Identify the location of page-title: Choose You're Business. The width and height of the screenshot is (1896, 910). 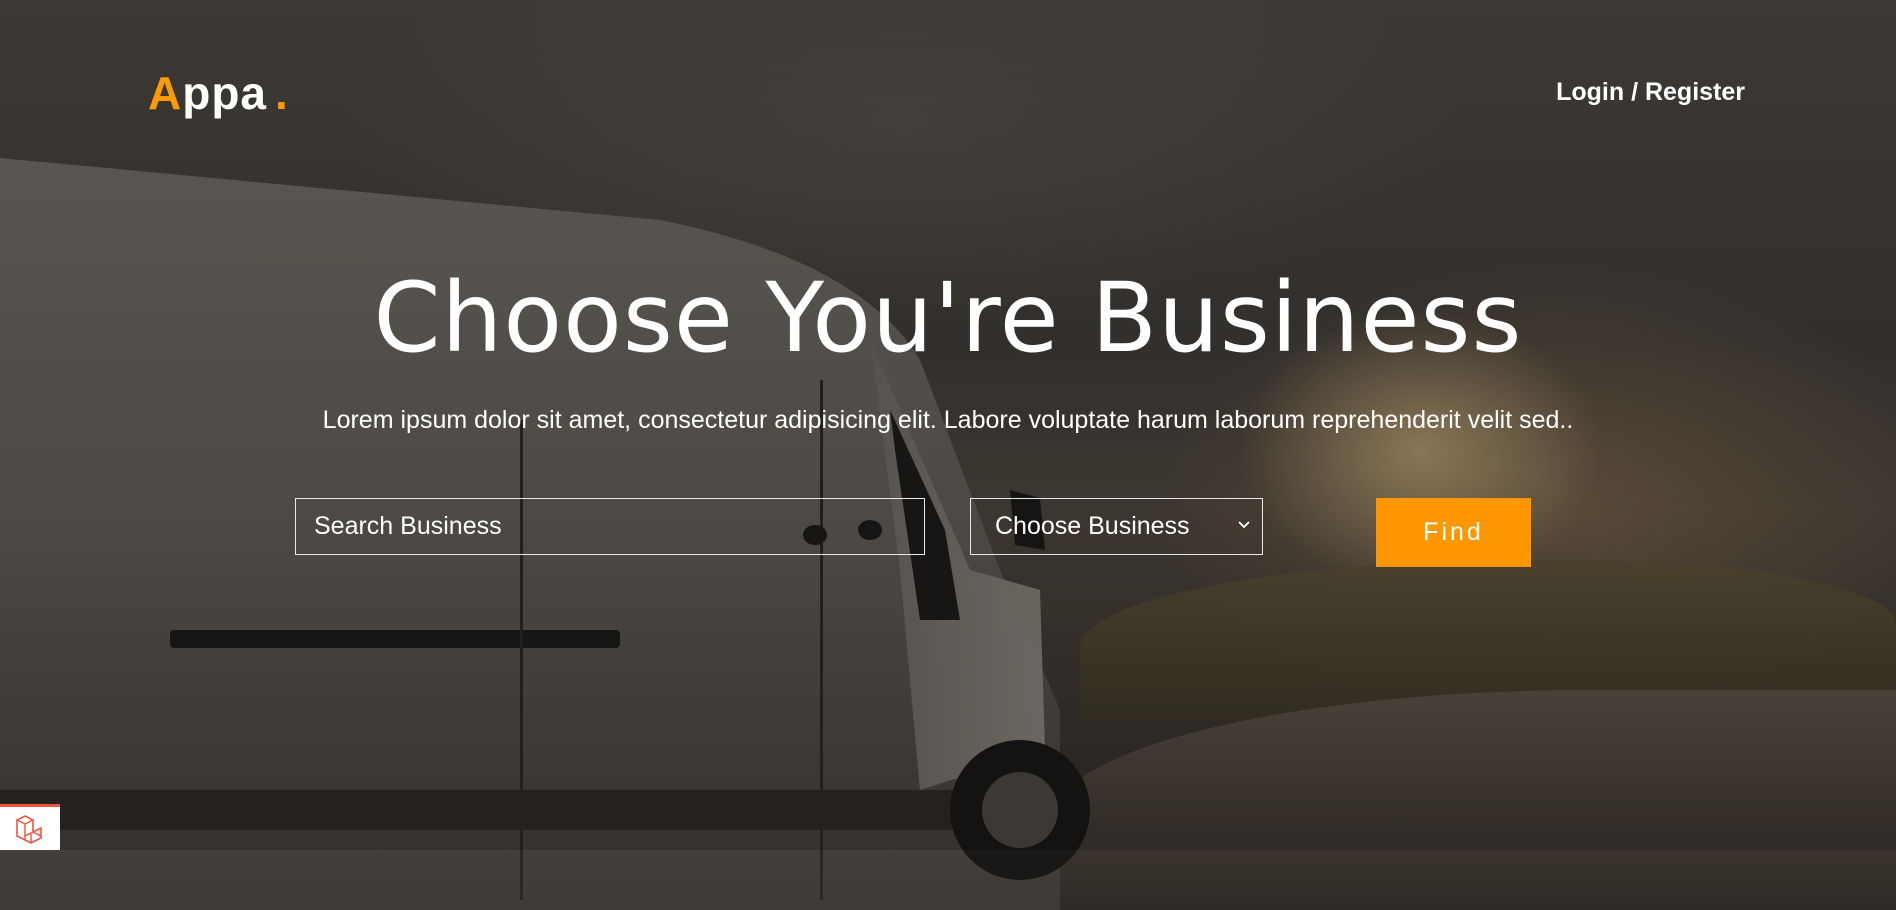
(948, 318).